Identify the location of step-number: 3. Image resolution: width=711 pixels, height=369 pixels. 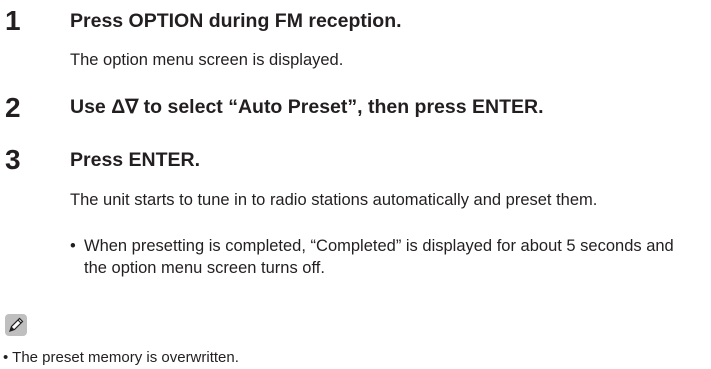
(13, 159).